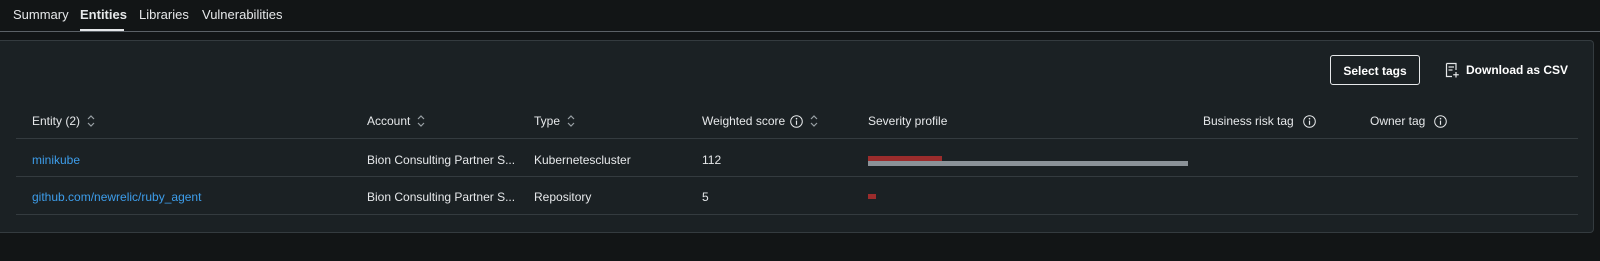 The height and width of the screenshot is (261, 1600). I want to click on column-header-severity-profile: Severity profile, so click(907, 121).